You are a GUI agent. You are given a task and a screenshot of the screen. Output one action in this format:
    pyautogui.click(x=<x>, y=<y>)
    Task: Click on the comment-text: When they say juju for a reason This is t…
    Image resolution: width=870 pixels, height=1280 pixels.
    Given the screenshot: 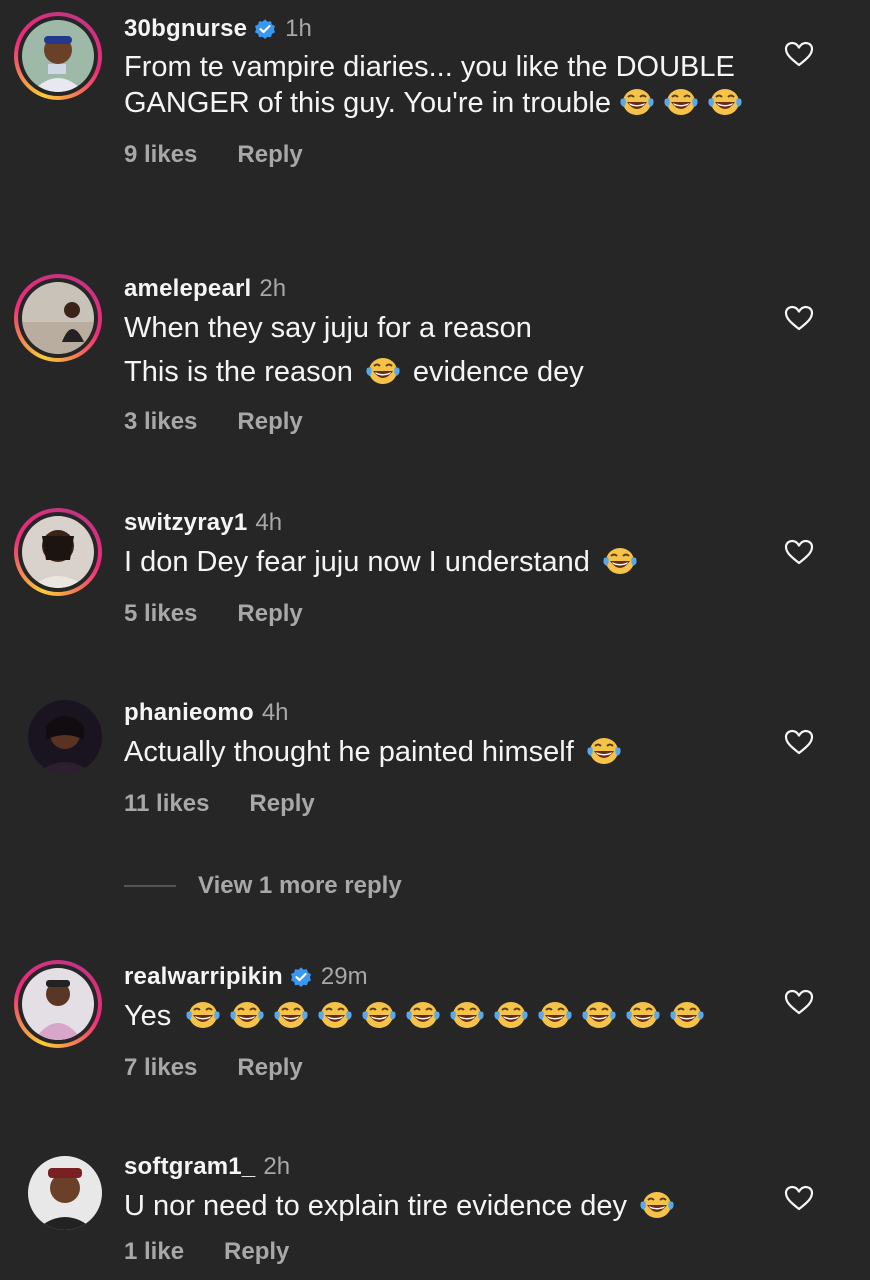 What is the action you would take?
    pyautogui.click(x=354, y=350)
    